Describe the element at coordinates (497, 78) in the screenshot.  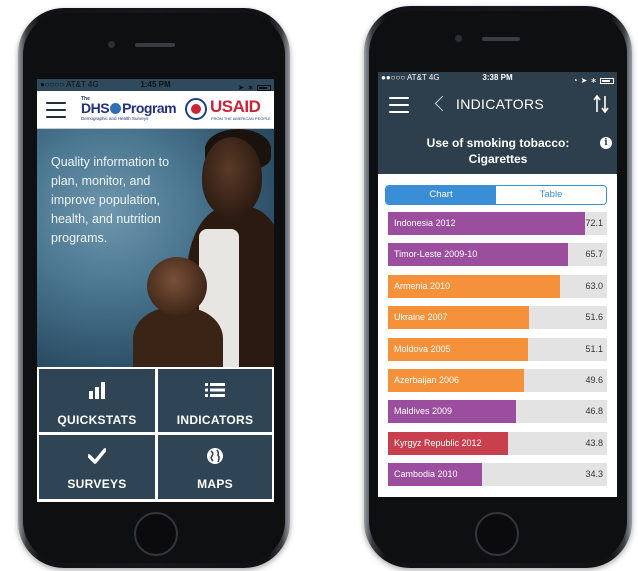
I see `status-bar: ●●○○○ AT&T 4G 3:38 PM ◔ ➤ ∗` at that location.